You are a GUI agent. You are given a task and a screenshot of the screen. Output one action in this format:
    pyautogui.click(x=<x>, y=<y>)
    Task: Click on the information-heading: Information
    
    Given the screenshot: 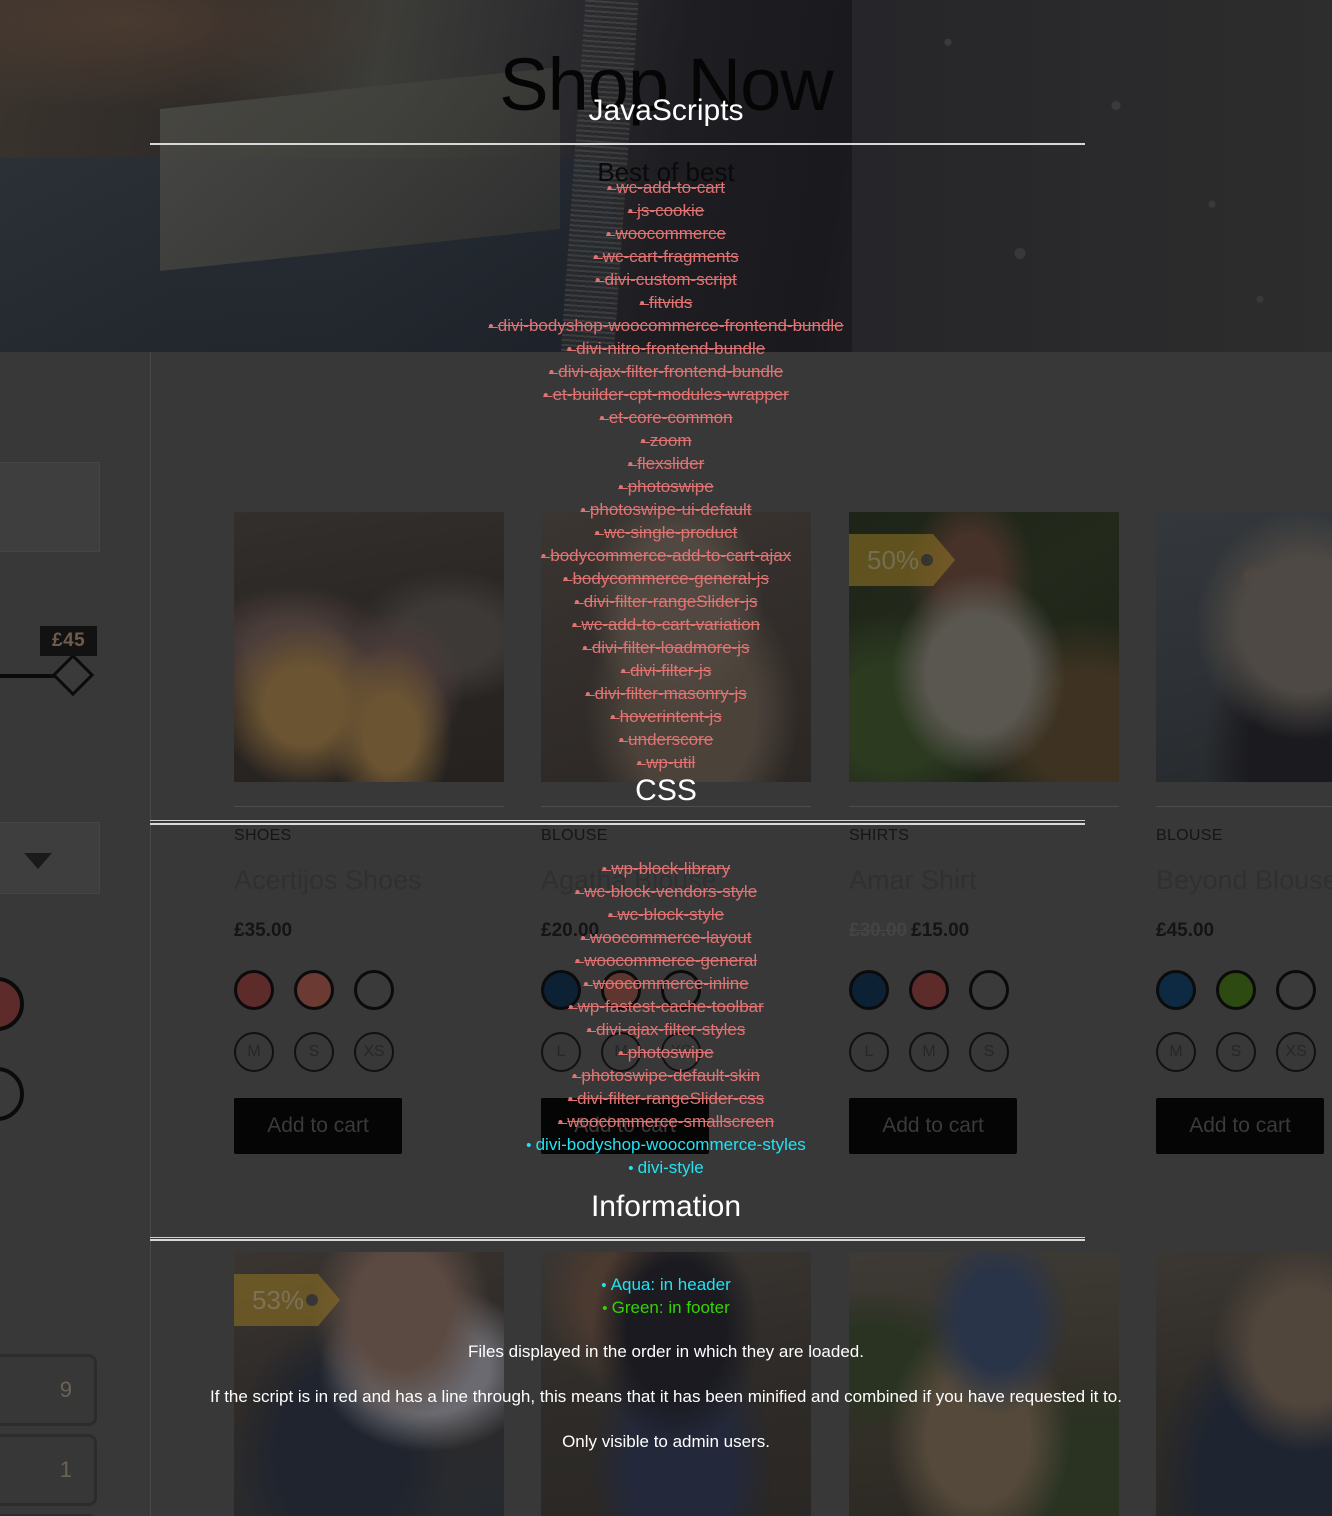 What is the action you would take?
    pyautogui.click(x=666, y=1206)
    